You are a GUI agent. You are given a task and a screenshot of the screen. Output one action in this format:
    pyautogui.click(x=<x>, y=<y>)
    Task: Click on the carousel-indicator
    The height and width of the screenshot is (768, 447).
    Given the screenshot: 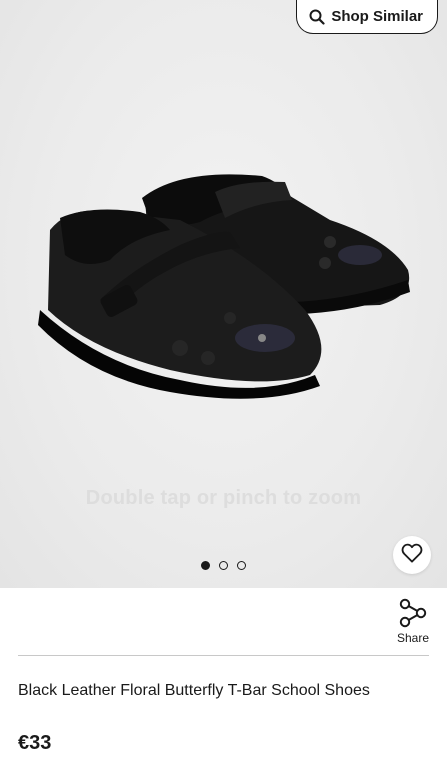 What is the action you would take?
    pyautogui.click(x=223, y=565)
    